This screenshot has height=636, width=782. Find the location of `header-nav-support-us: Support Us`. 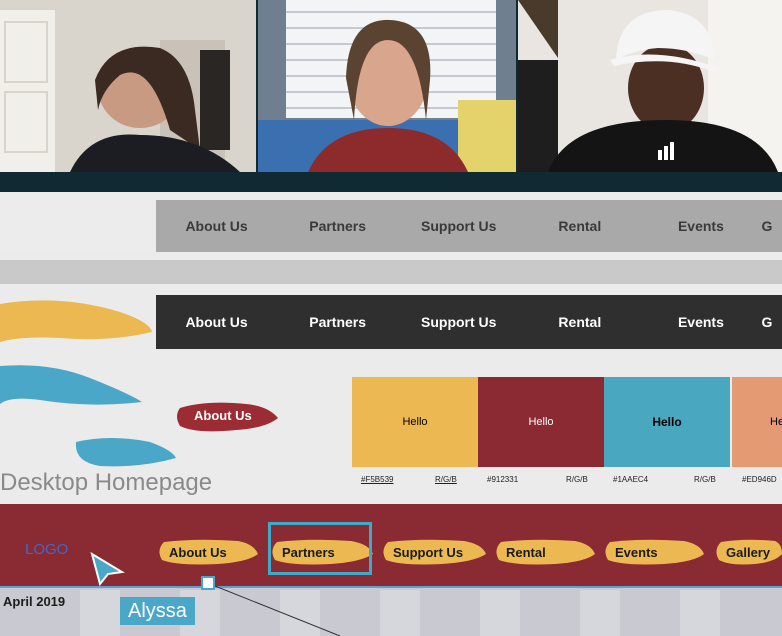

header-nav-support-us: Support Us is located at coordinates (434, 552).